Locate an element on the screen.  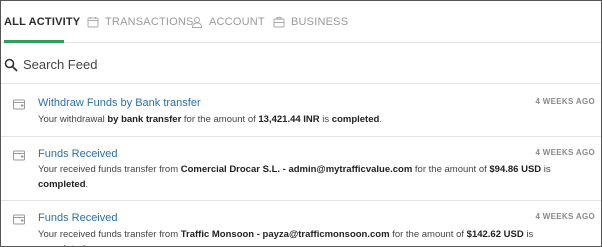
calendar-icon is located at coordinates (93, 22).